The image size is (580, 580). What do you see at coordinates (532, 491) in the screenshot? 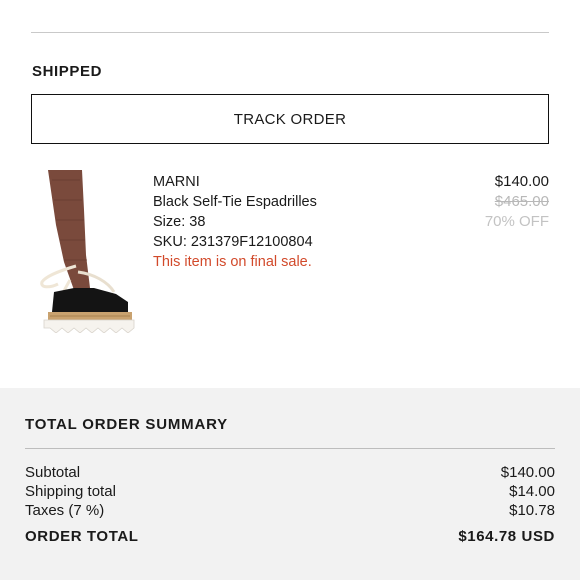
I see `shipping-value: $14.00` at bounding box center [532, 491].